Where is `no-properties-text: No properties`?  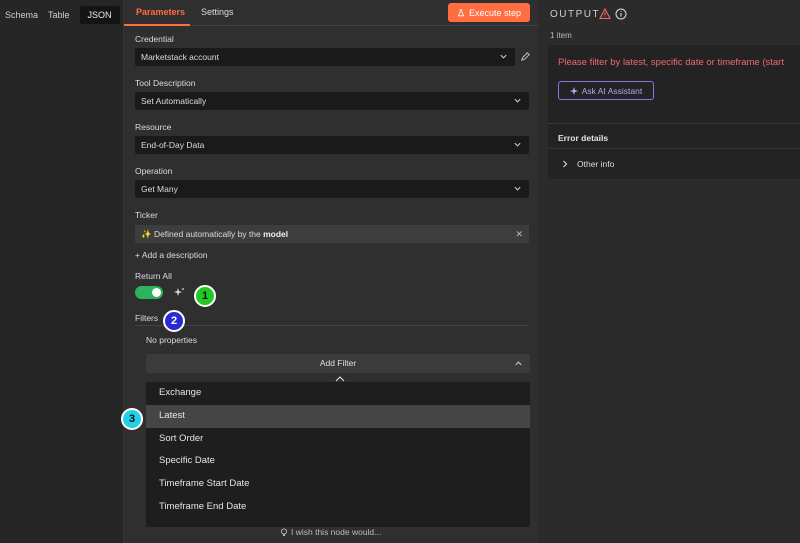
no-properties-text: No properties is located at coordinates (172, 340).